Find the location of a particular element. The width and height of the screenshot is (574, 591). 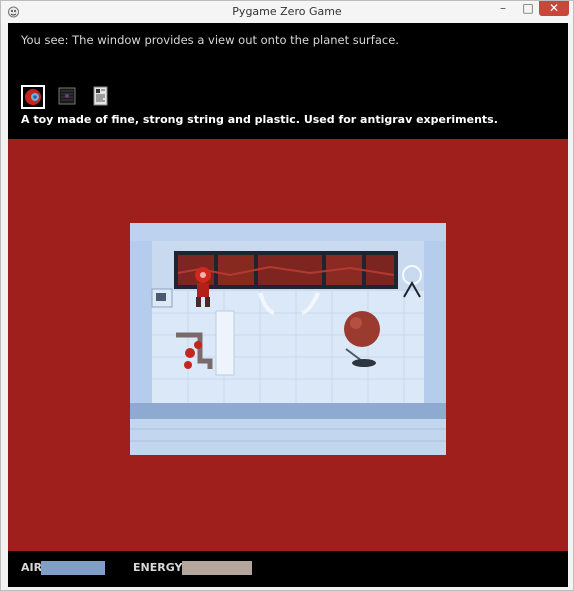

window-title: Pygame Zero Game is located at coordinates (287, 11).